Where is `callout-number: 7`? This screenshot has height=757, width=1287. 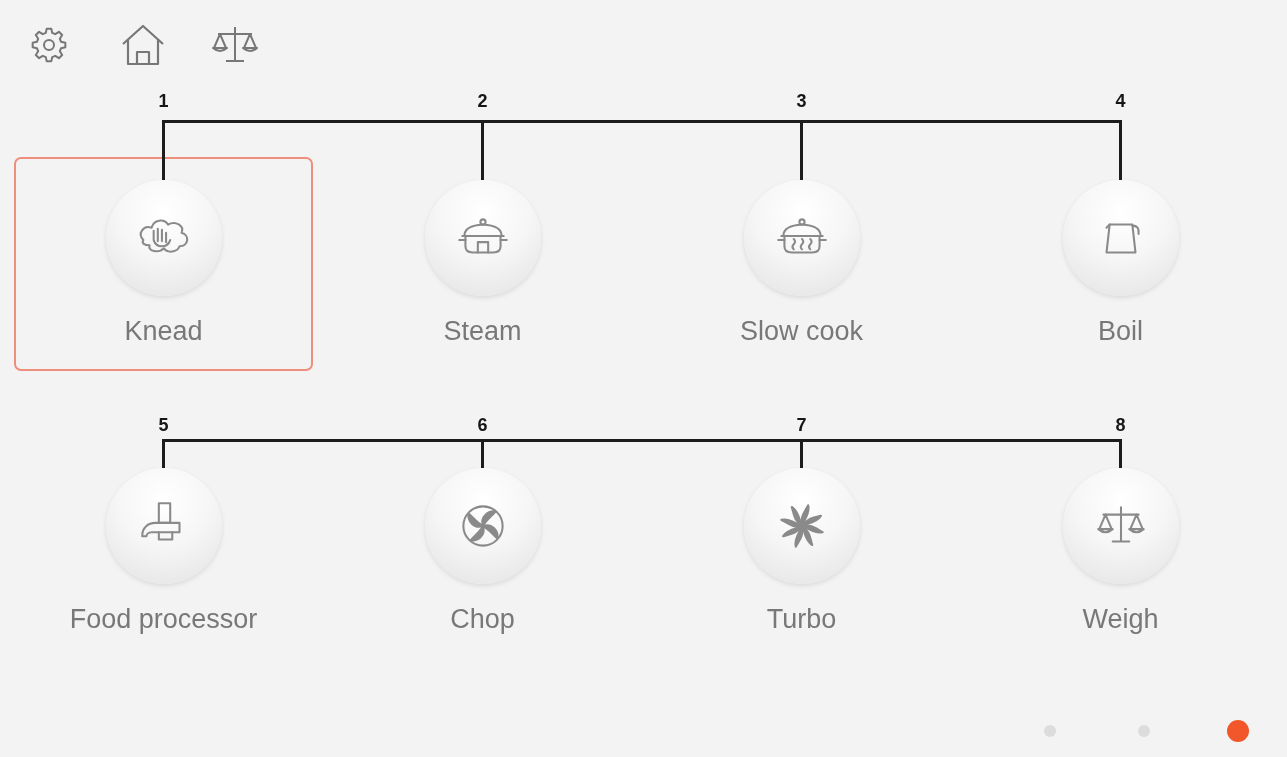
callout-number: 7 is located at coordinates (801, 425).